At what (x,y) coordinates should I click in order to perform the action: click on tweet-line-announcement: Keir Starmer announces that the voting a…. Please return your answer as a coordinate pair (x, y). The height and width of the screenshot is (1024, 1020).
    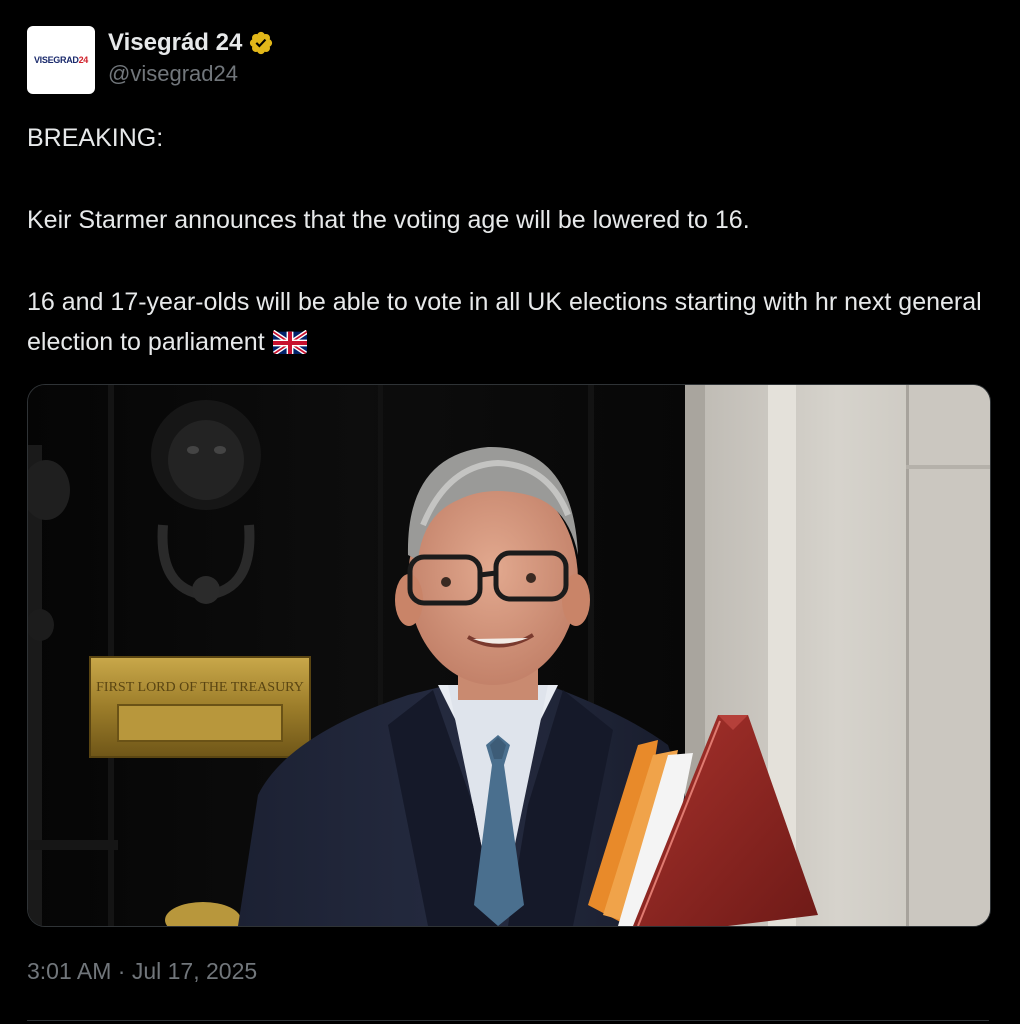
    Looking at the image, I should click on (388, 220).